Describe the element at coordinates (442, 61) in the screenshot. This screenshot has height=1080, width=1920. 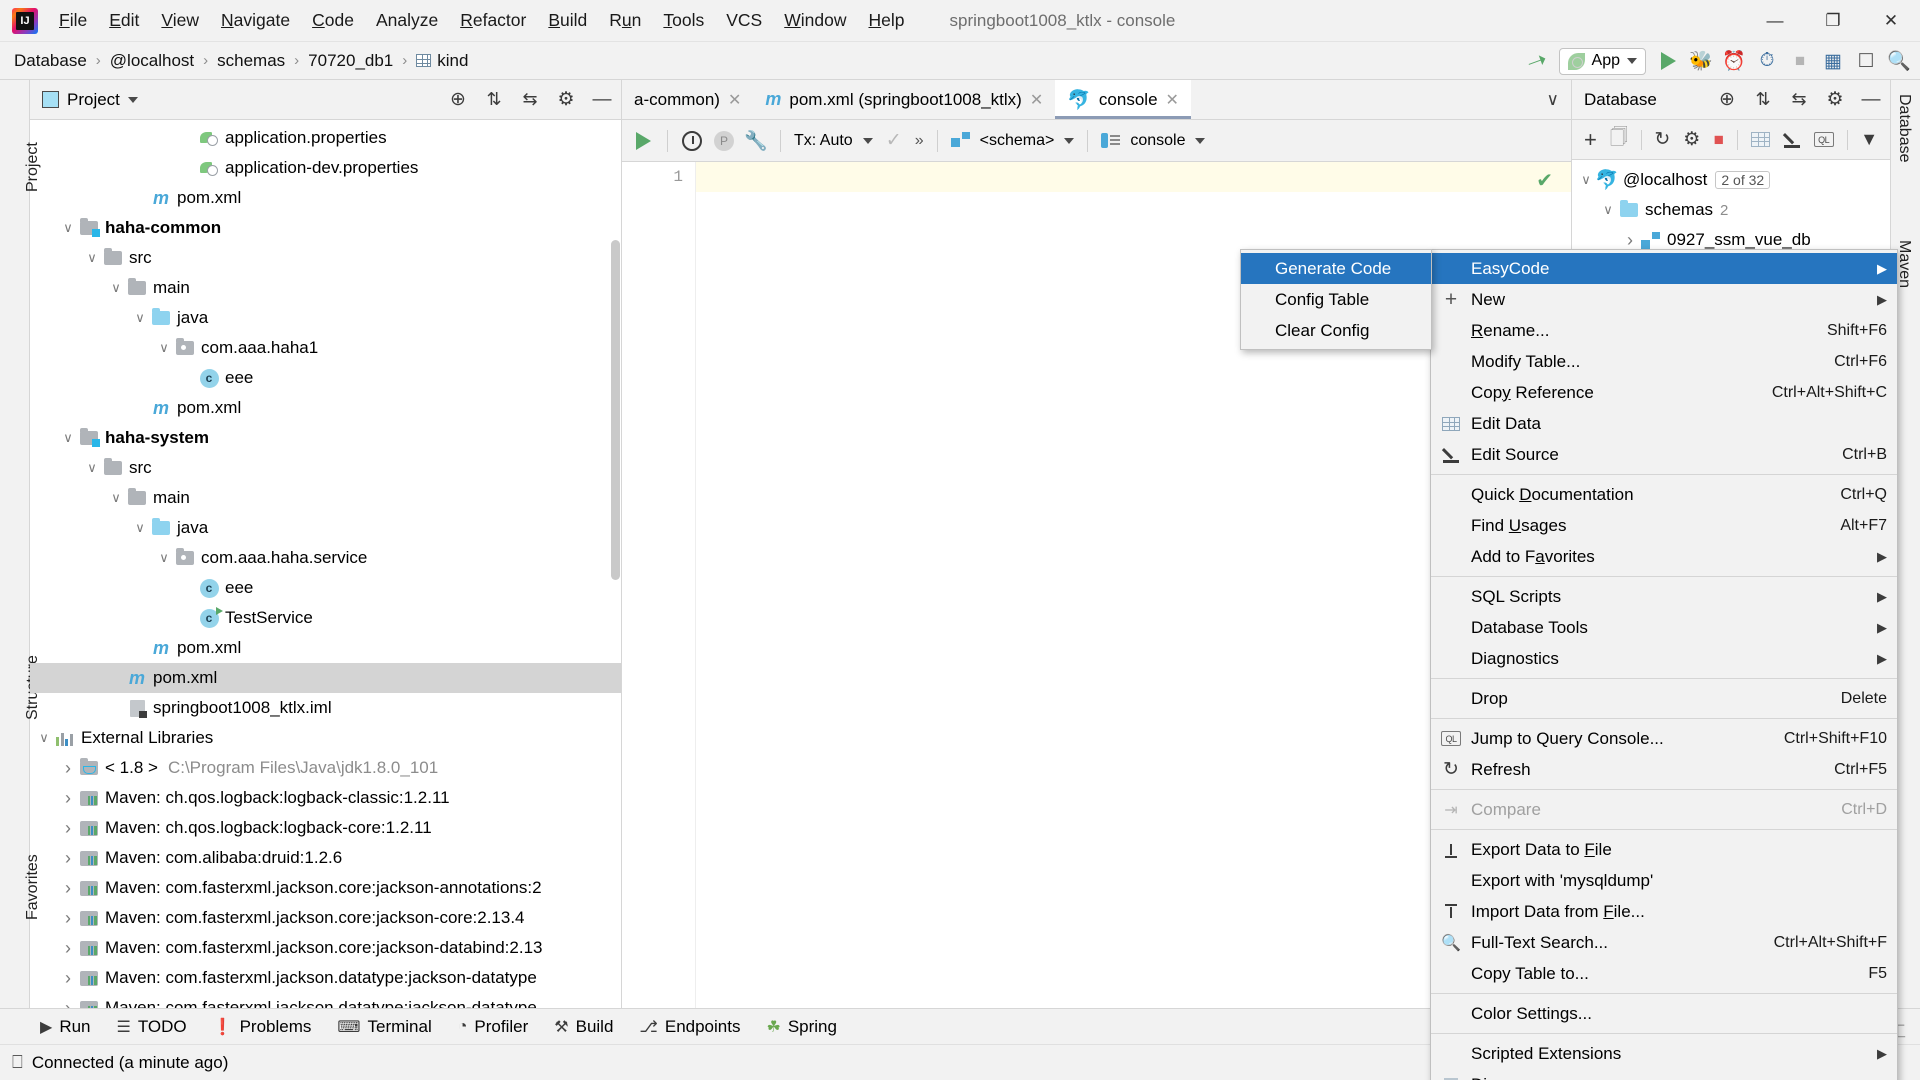
I see `breadcrumb-item-kind: kind` at that location.